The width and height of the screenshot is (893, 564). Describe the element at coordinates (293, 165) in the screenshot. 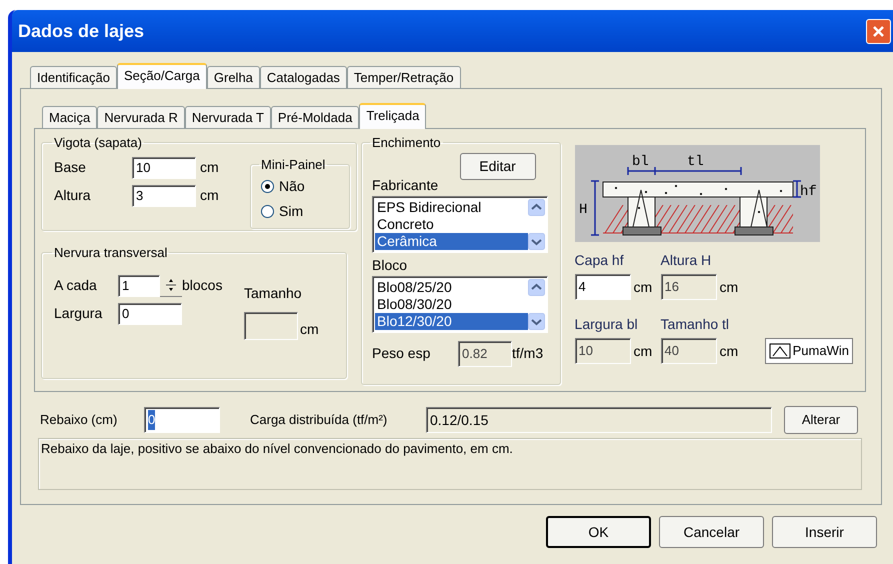

I see `group-title: Mini-Painel` at that location.